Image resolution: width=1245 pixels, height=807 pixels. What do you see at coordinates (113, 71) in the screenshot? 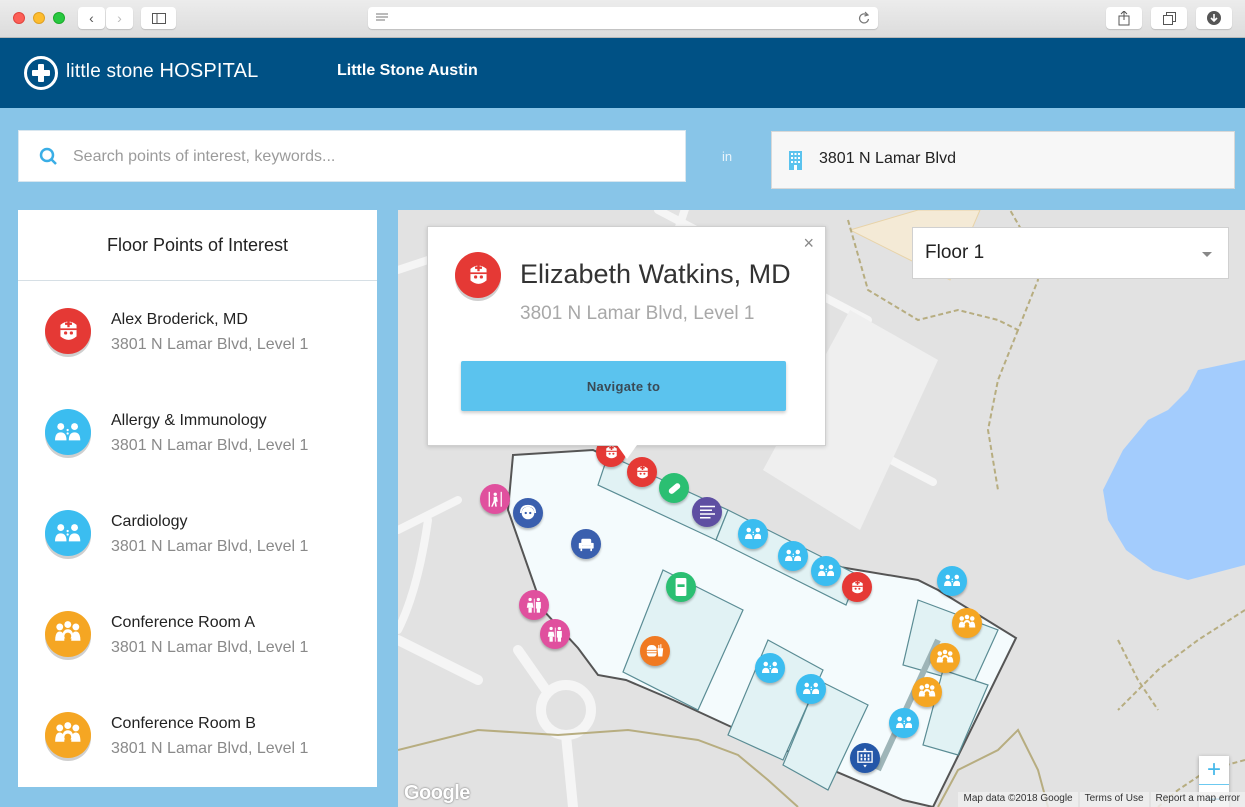
I see `logo-light: little stone` at bounding box center [113, 71].